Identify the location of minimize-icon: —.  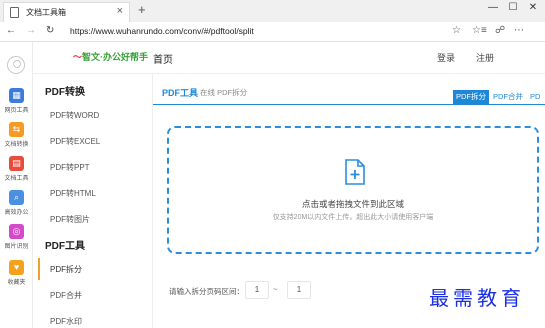
(493, 7).